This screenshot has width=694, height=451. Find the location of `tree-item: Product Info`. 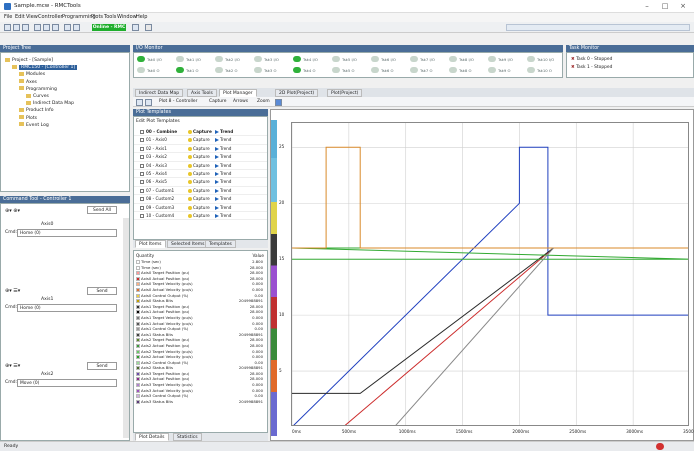

tree-item: Product Info is located at coordinates (41, 110).